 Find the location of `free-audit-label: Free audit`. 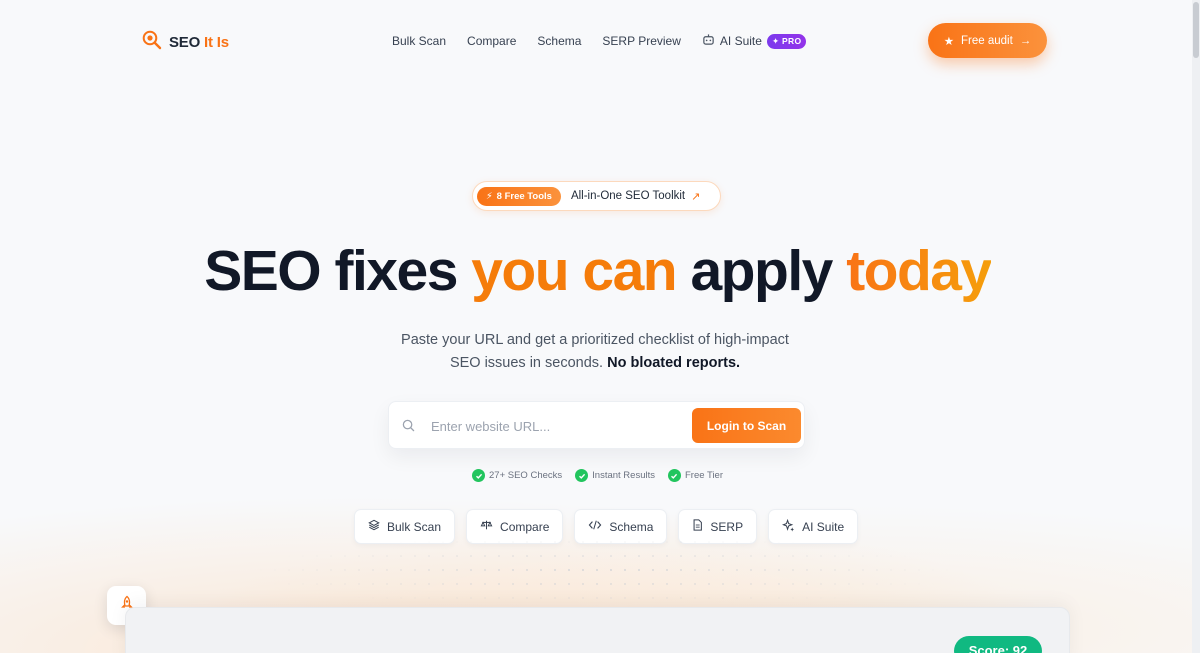

free-audit-label: Free audit is located at coordinates (987, 40).